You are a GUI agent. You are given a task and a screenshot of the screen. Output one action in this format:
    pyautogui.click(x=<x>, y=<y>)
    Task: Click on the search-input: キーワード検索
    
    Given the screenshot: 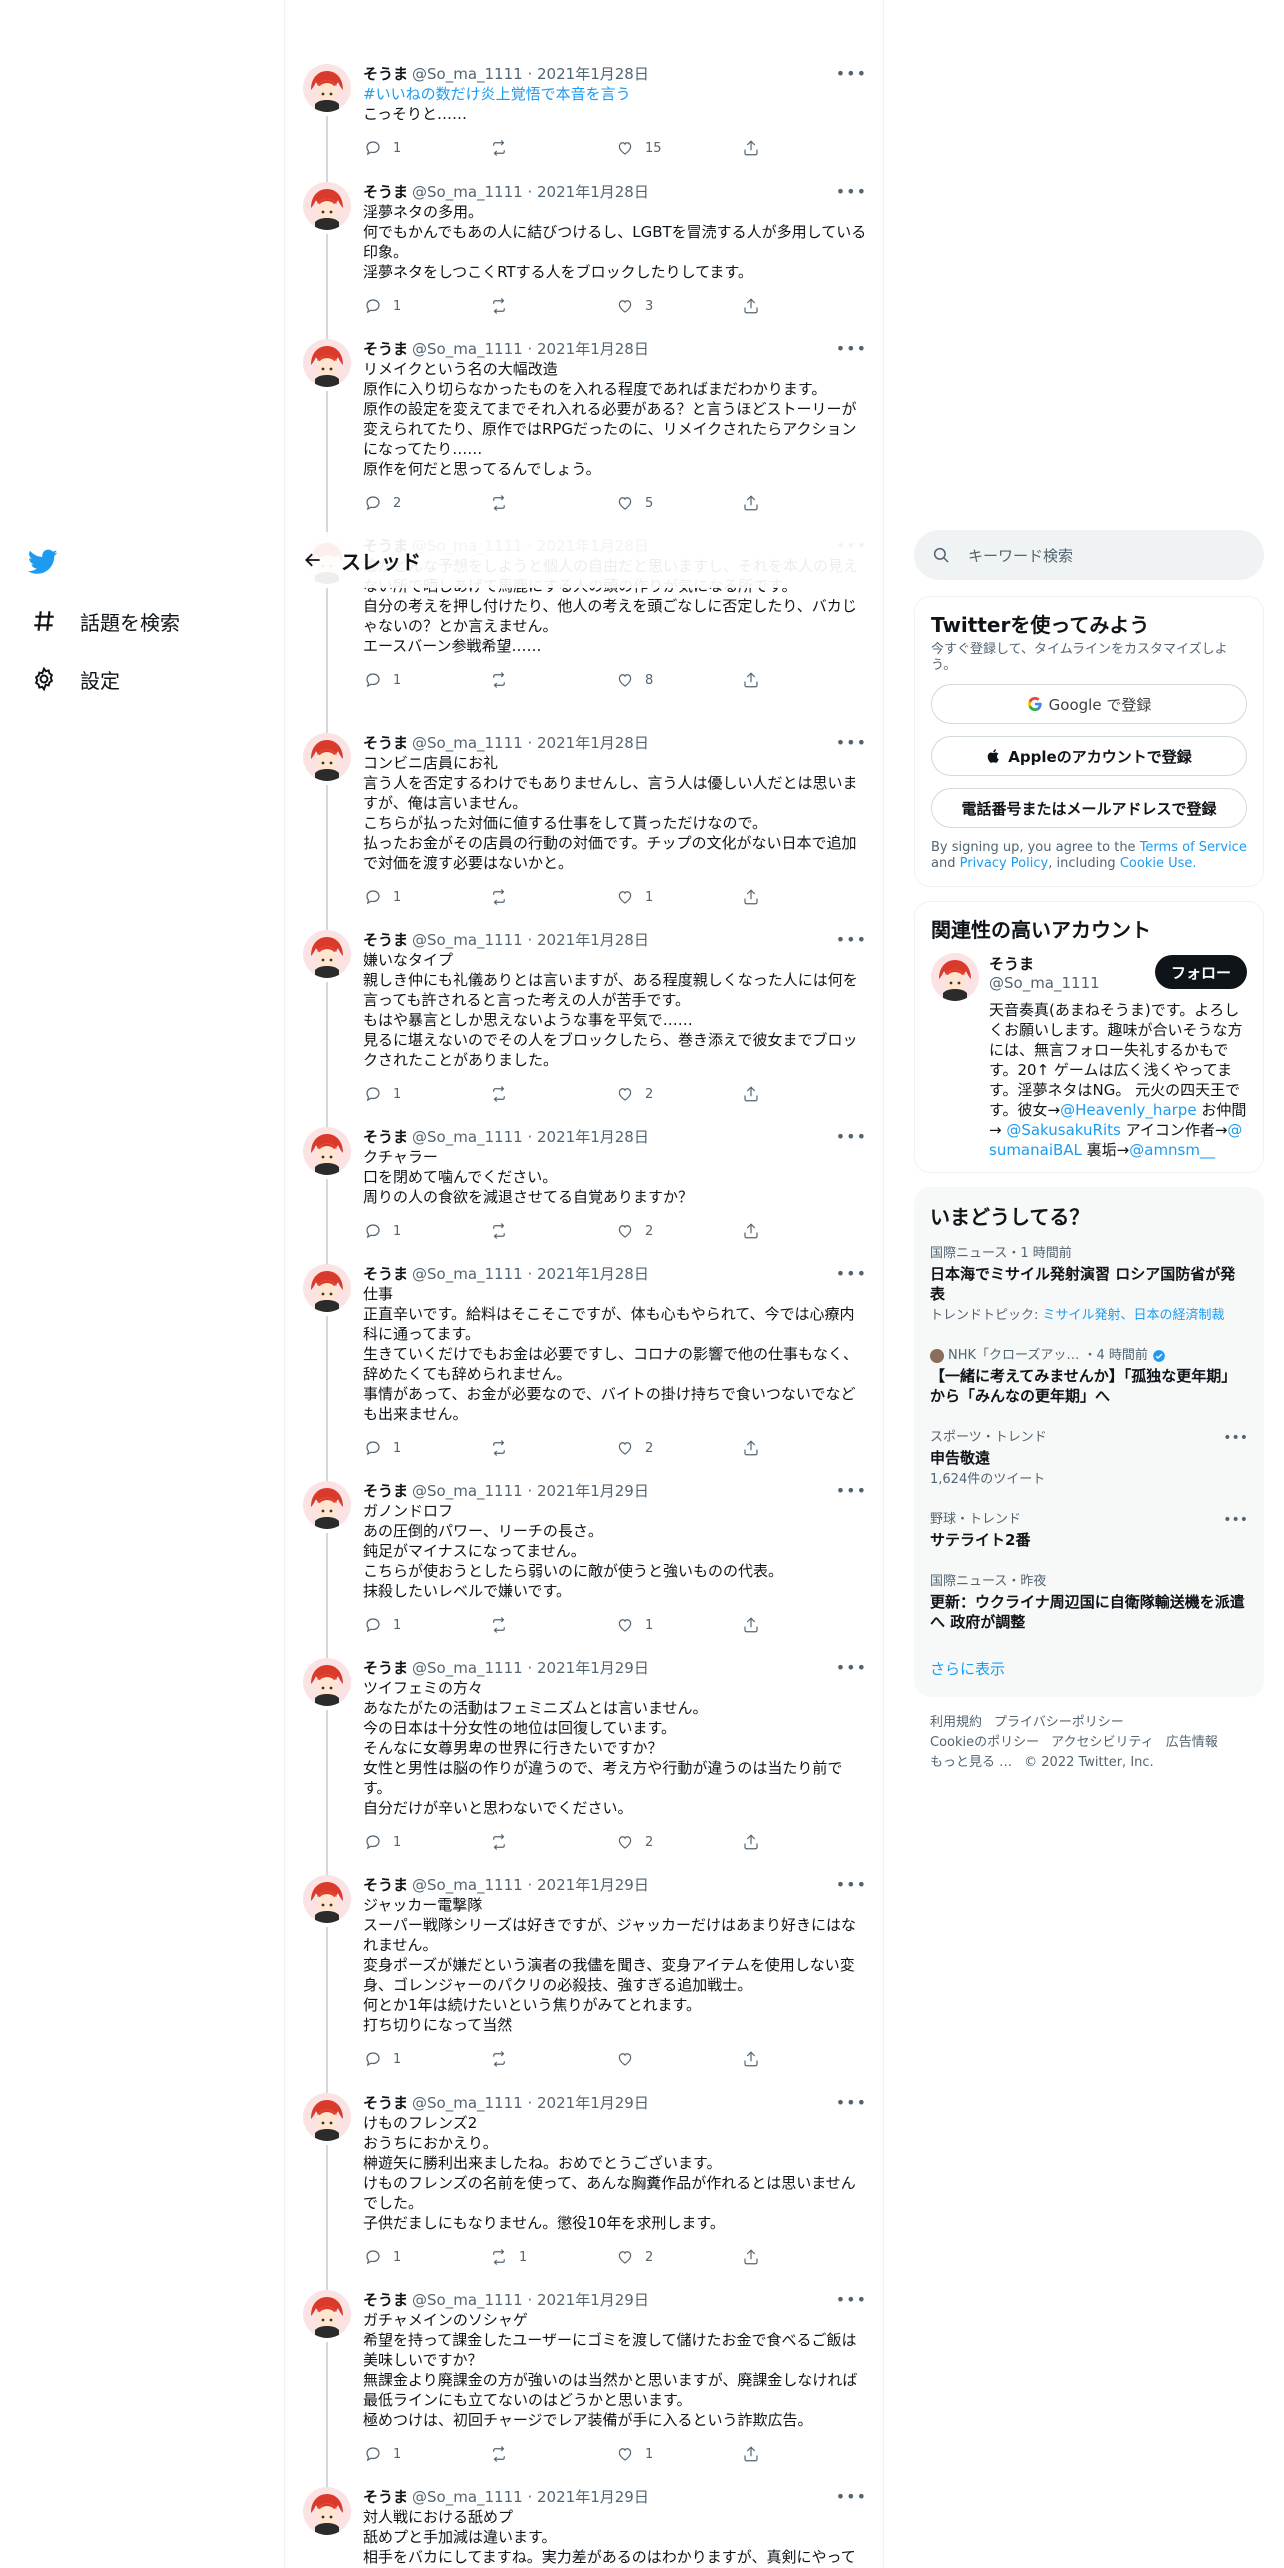 What is the action you would take?
    pyautogui.click(x=1089, y=555)
    